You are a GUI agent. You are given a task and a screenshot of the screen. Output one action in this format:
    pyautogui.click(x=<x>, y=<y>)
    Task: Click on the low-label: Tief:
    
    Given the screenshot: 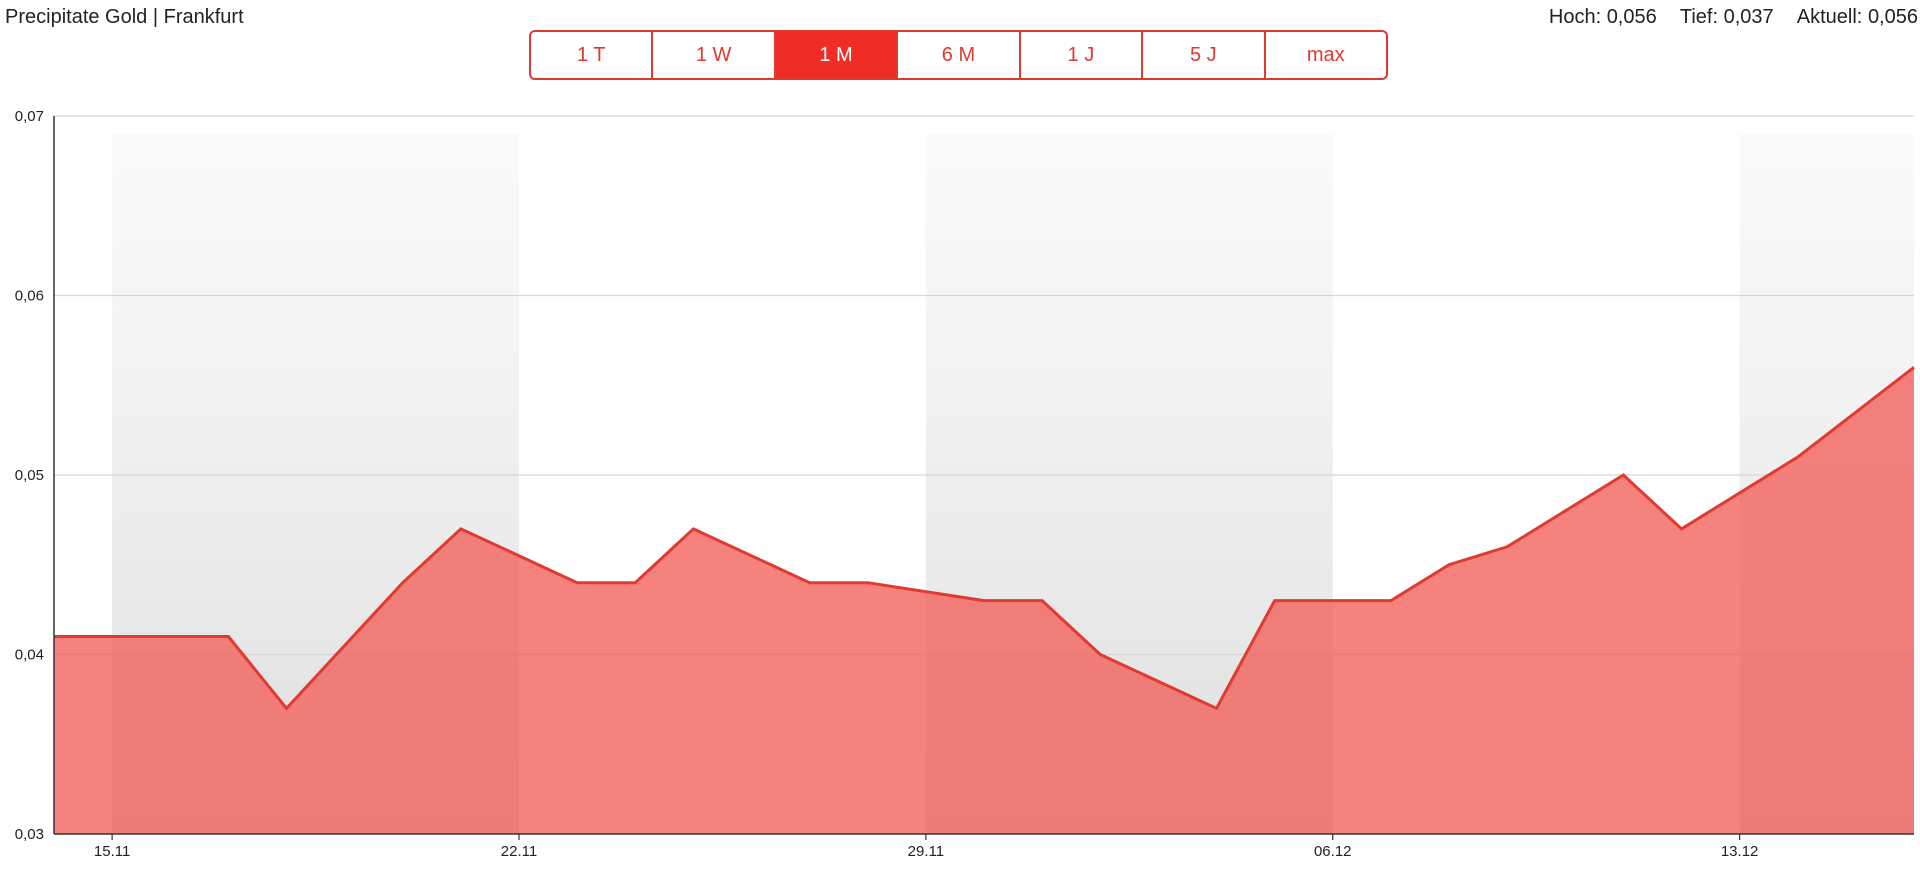 What is the action you would take?
    pyautogui.click(x=1699, y=17)
    